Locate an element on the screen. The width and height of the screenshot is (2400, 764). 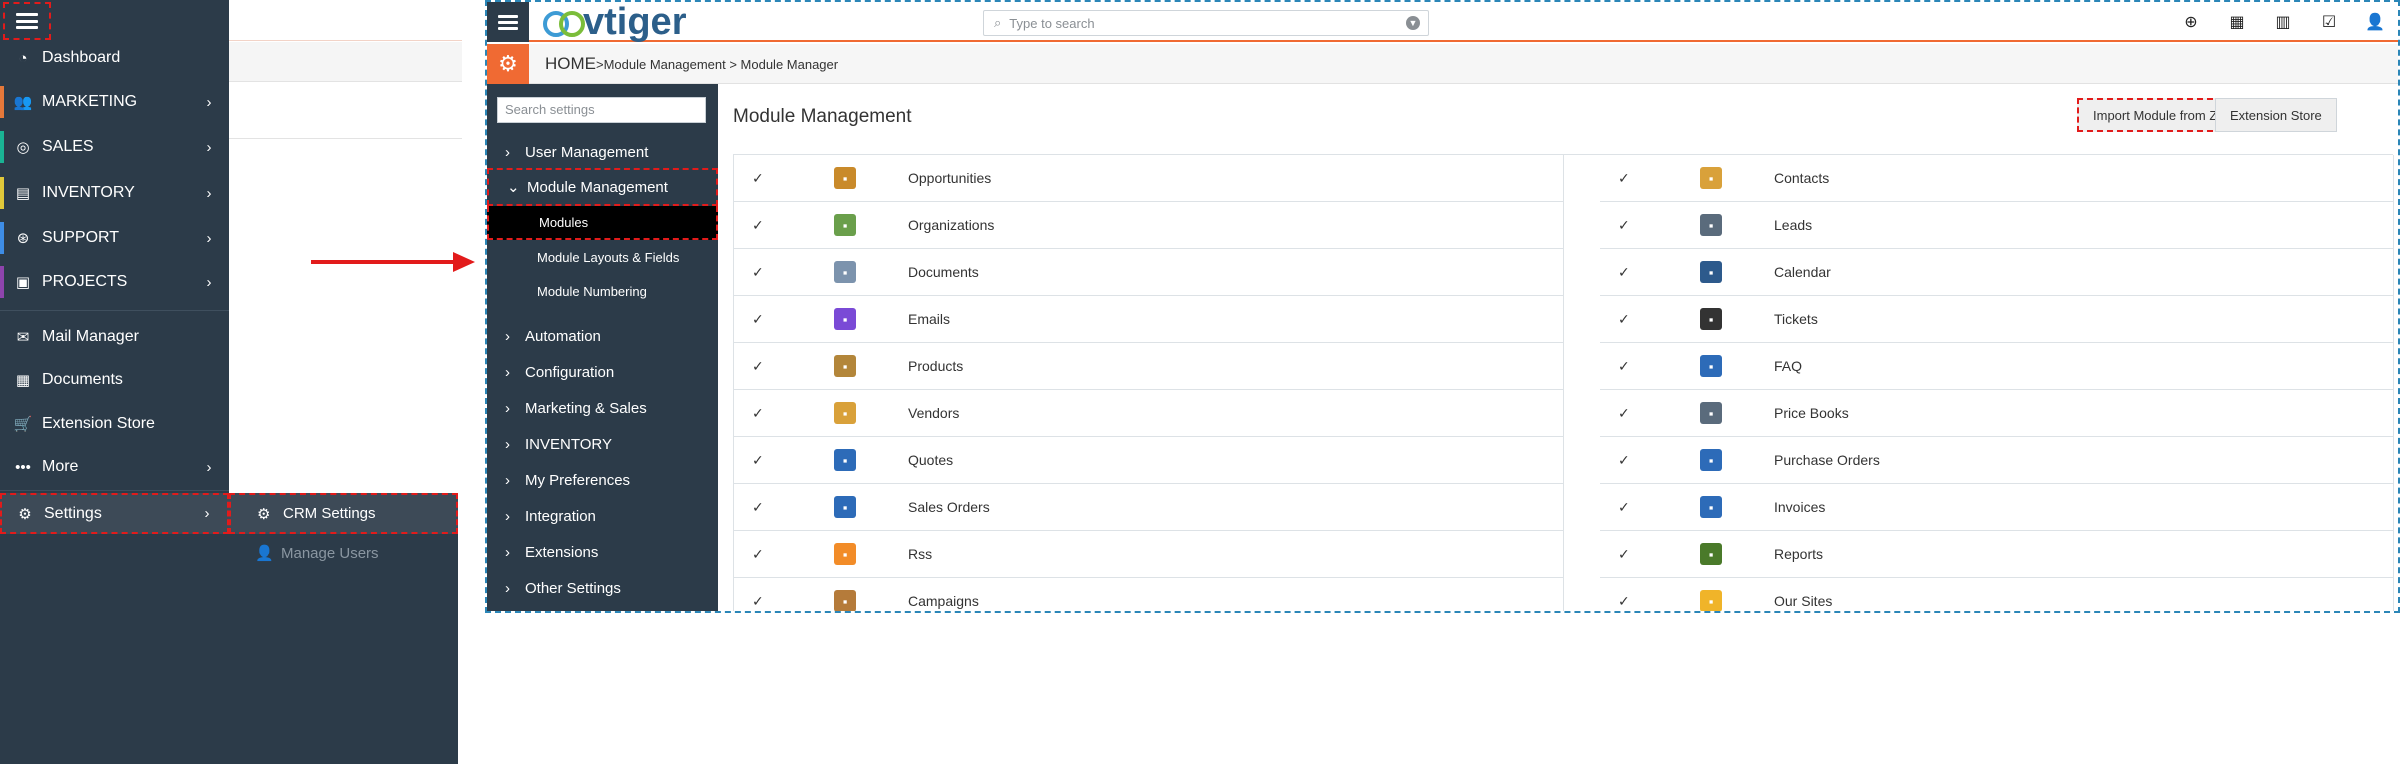
module-name: FAQ is located at coordinates (2083, 366).